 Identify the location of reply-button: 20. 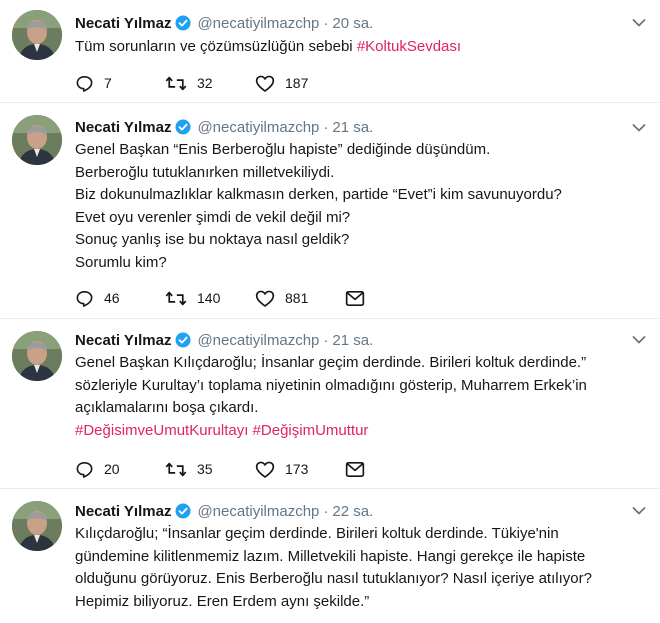
(120, 469).